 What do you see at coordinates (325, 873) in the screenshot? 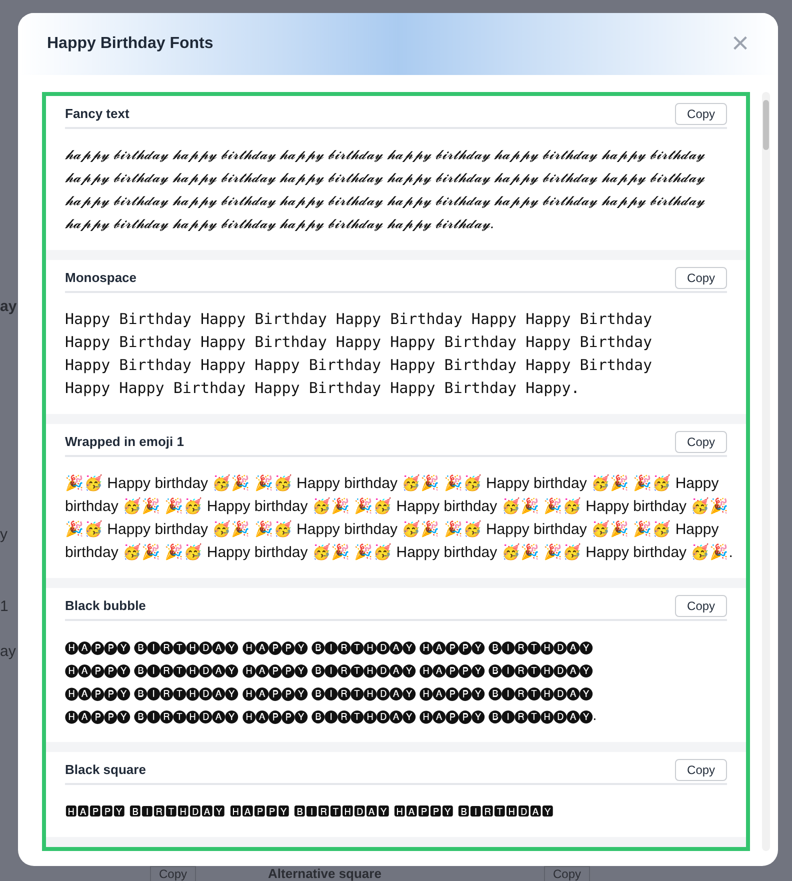
I see `card-title: Alternative square` at bounding box center [325, 873].